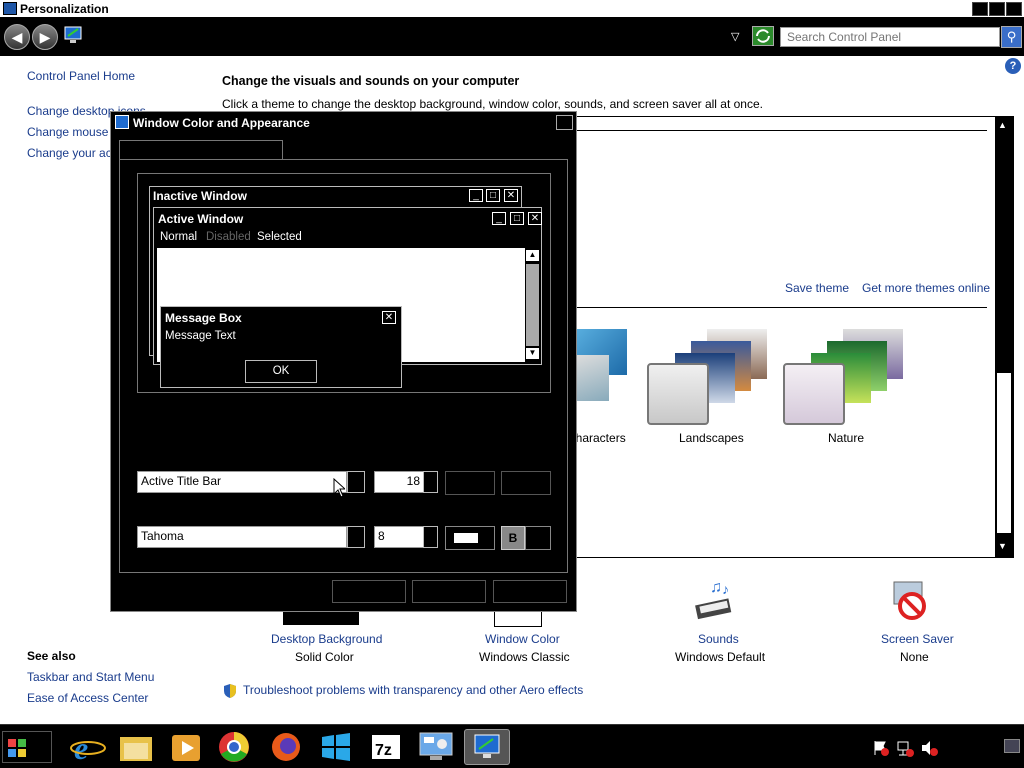 The width and height of the screenshot is (1024, 768). Describe the element at coordinates (881, 748) in the screenshot. I see `action-center-flag-icon` at that location.